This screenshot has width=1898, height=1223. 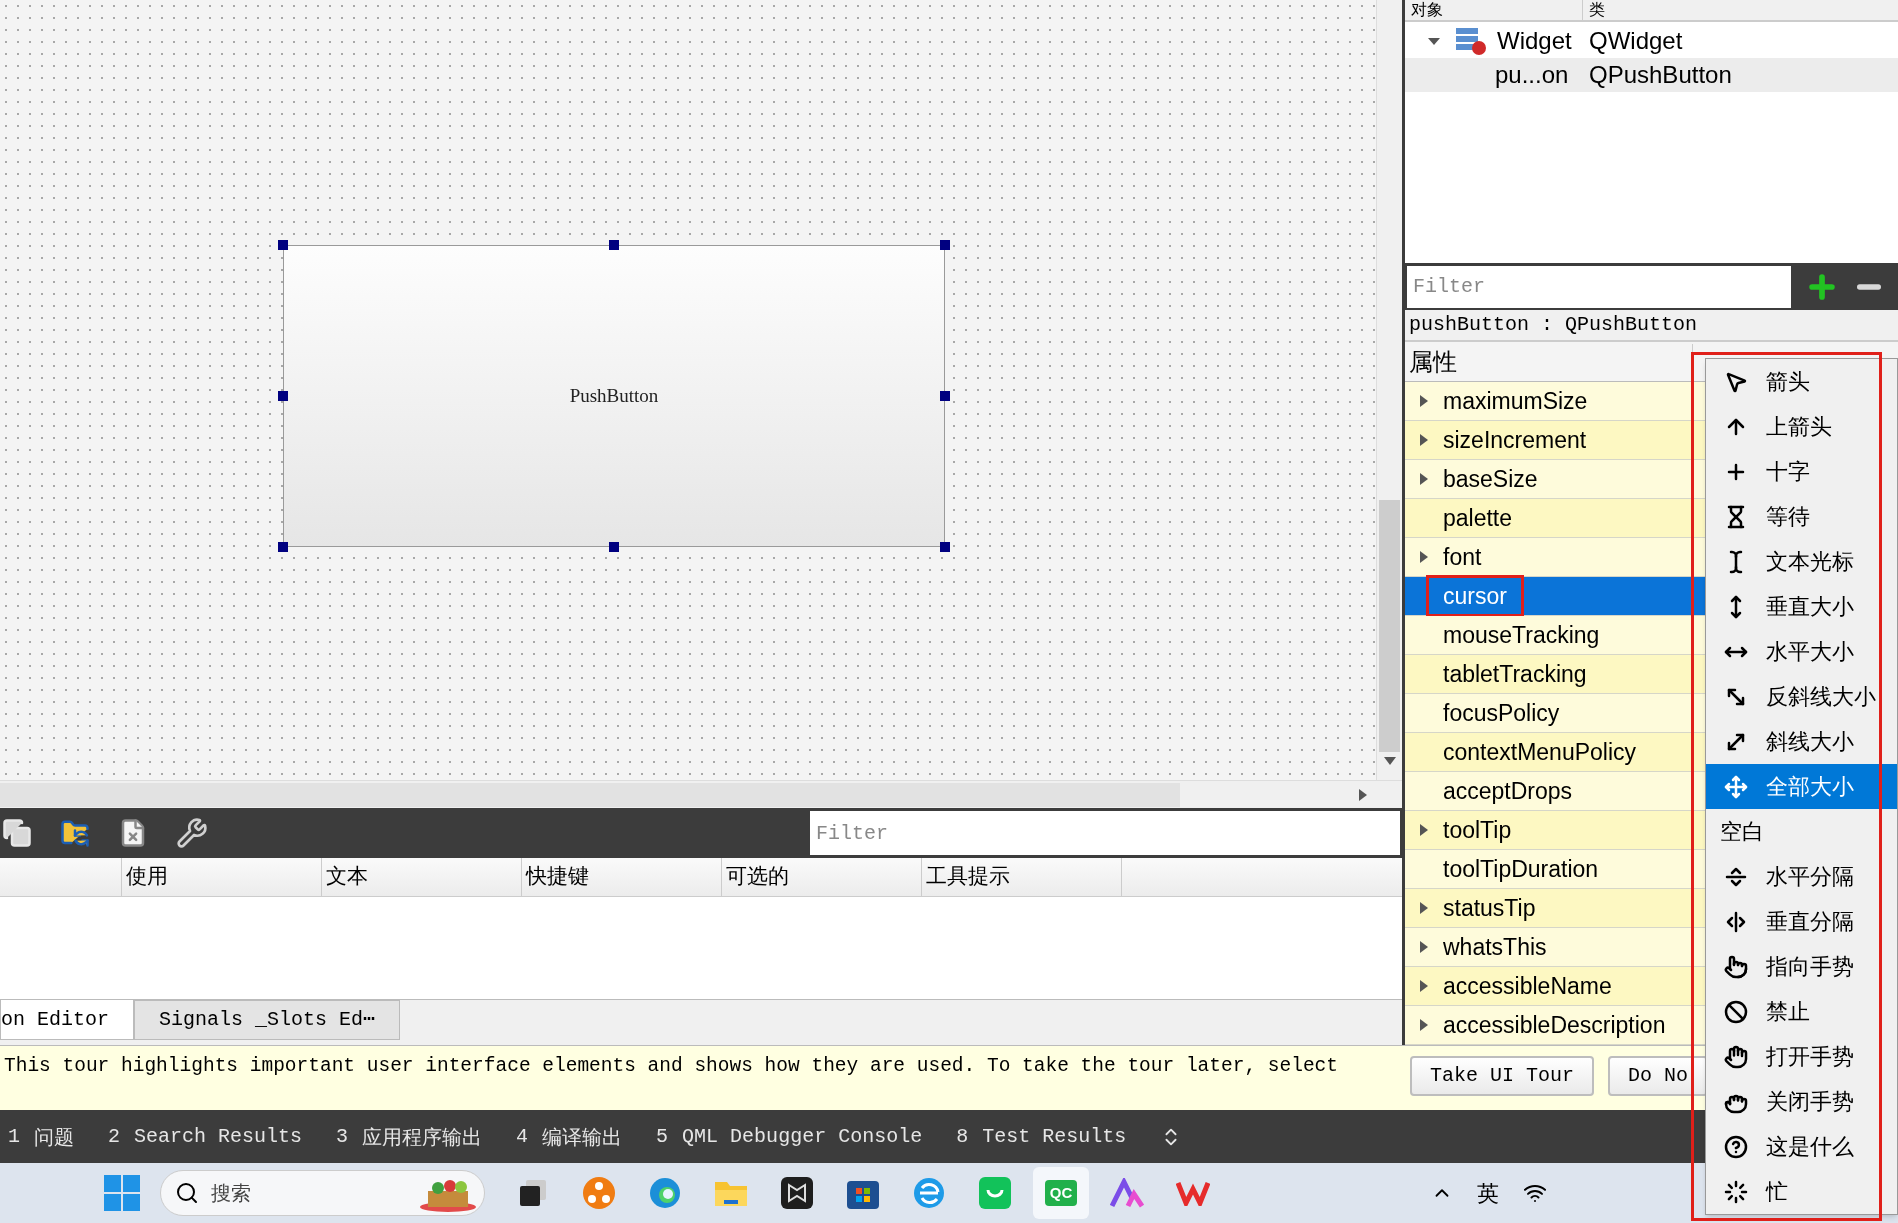 I want to click on column-header: 对象, so click(x=1494, y=10).